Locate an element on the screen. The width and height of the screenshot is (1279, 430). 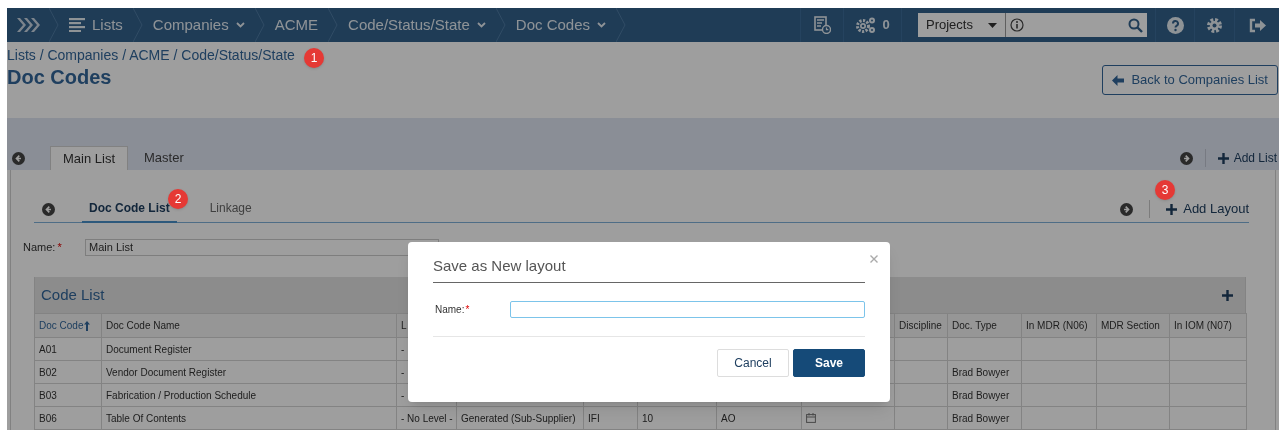
callout-badge: 1 is located at coordinates (314, 58).